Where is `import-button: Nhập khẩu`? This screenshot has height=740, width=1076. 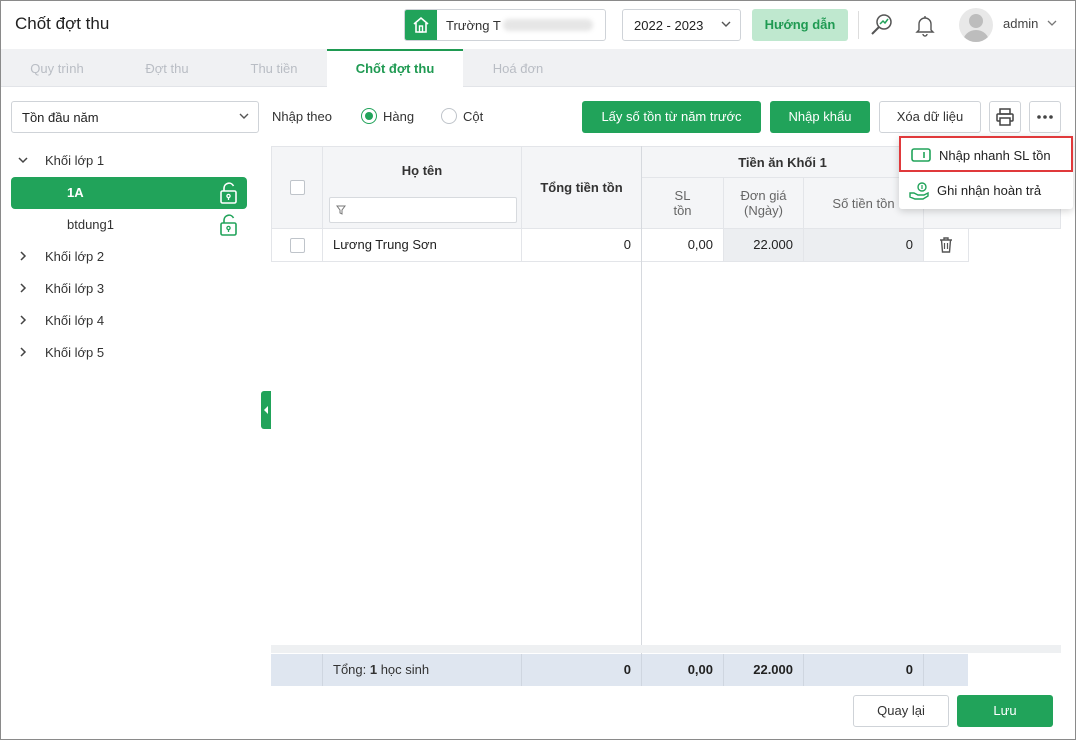 import-button: Nhập khẩu is located at coordinates (820, 117).